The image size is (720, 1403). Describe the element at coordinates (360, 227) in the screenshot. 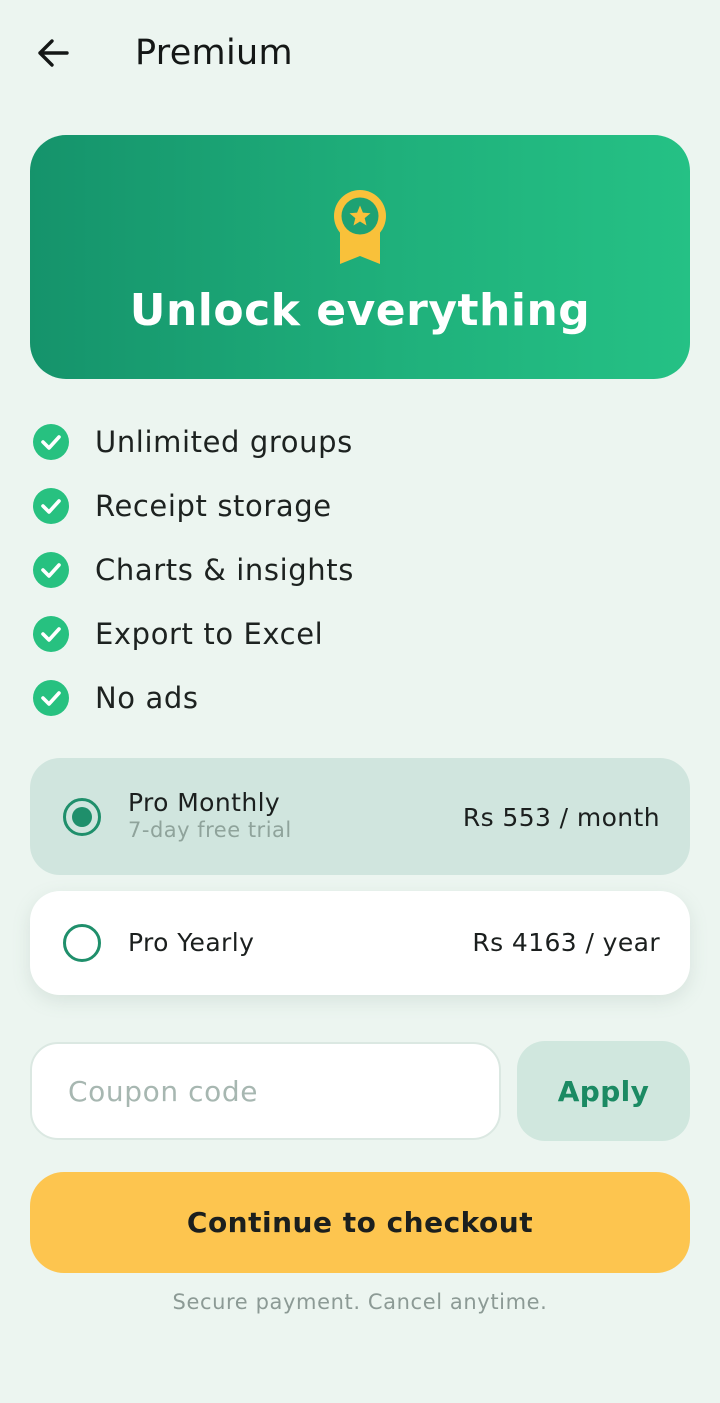

I see `award-ribbon-icon` at that location.